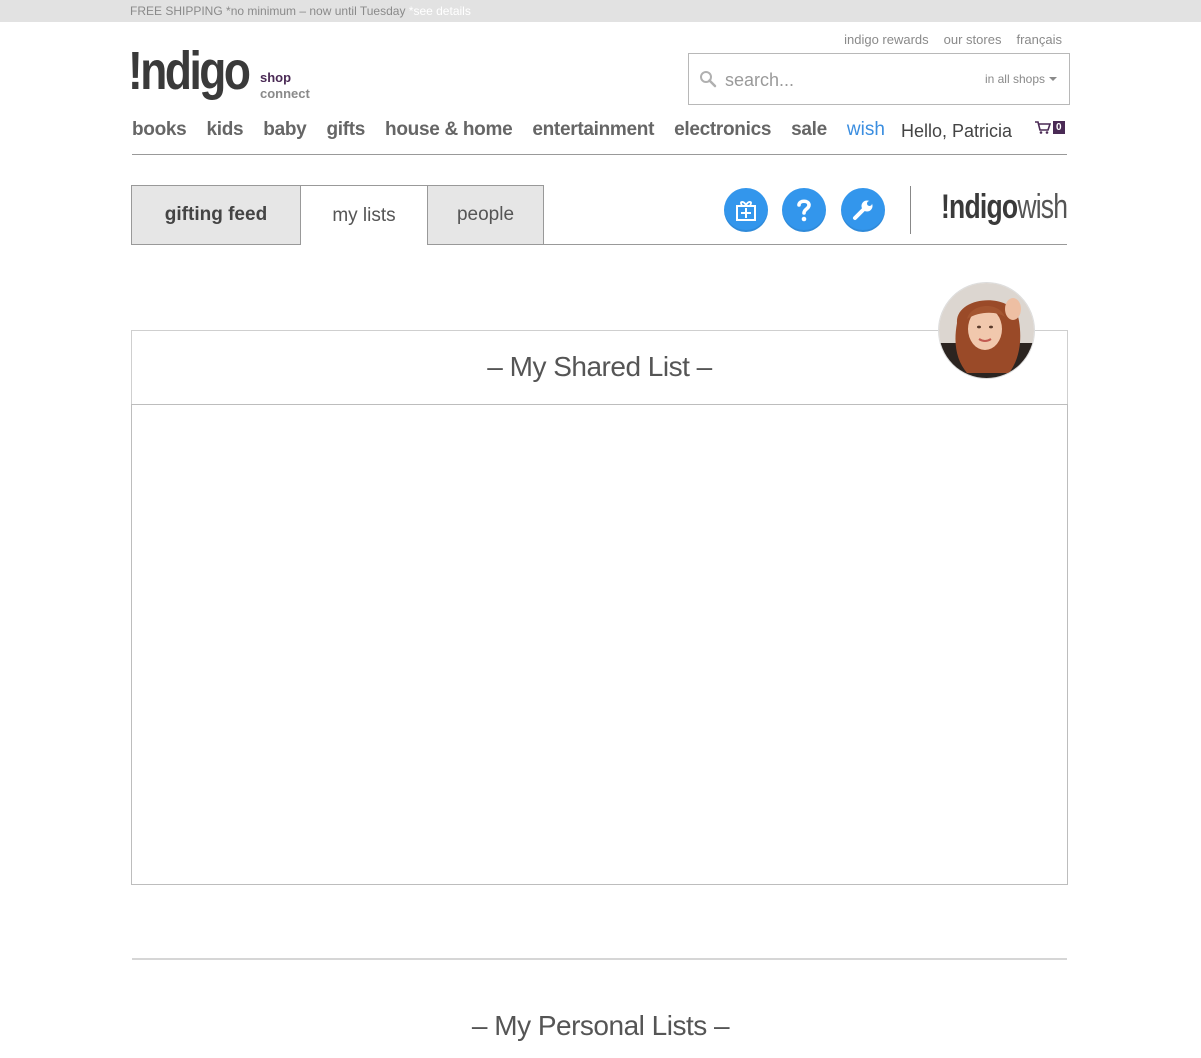 This screenshot has height=1058, width=1201. Describe the element at coordinates (722, 130) in the screenshot. I see `nav-item-electronics: electronics` at that location.